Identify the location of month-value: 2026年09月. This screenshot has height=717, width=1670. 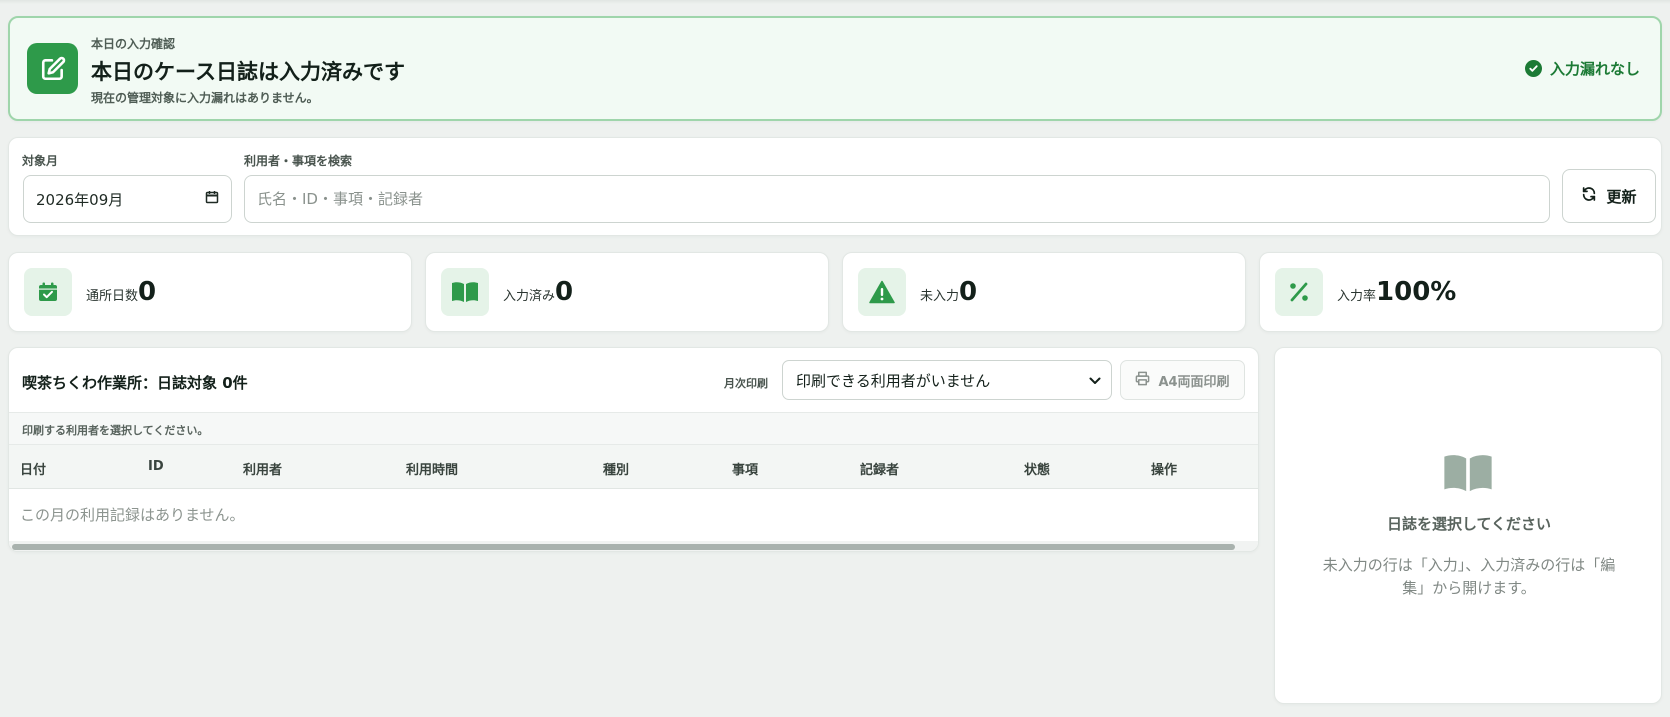
(80, 199).